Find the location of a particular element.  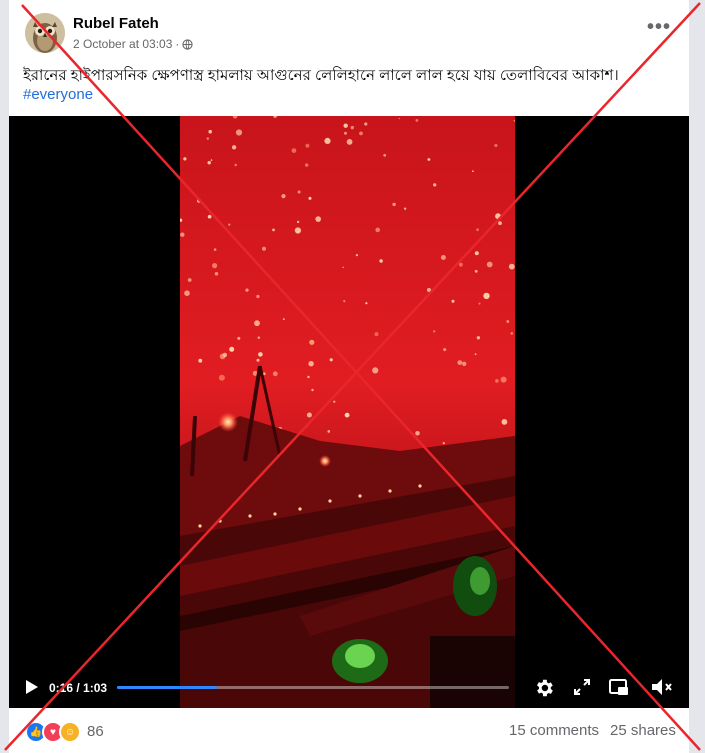

post-date: 2 October at 03:03 is located at coordinates (122, 44).